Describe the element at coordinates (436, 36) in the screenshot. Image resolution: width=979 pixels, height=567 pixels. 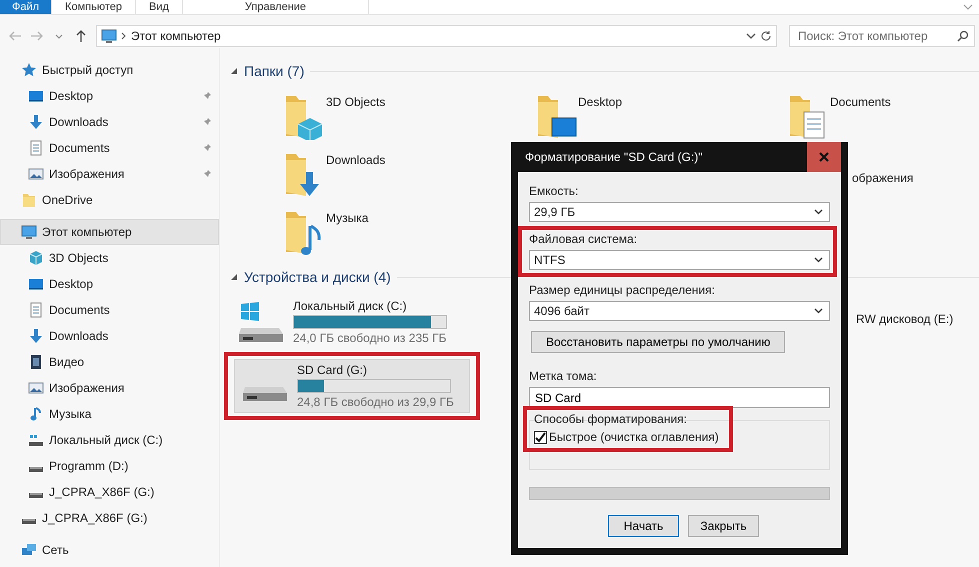
I see `address-bar: Этот компьютер` at that location.